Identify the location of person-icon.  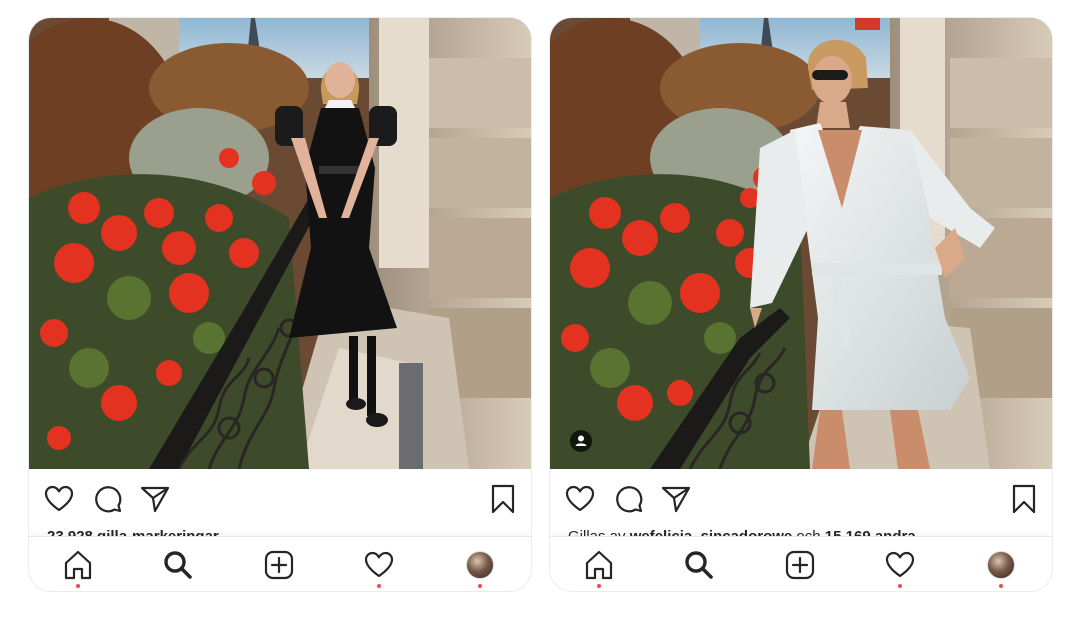
(581, 440).